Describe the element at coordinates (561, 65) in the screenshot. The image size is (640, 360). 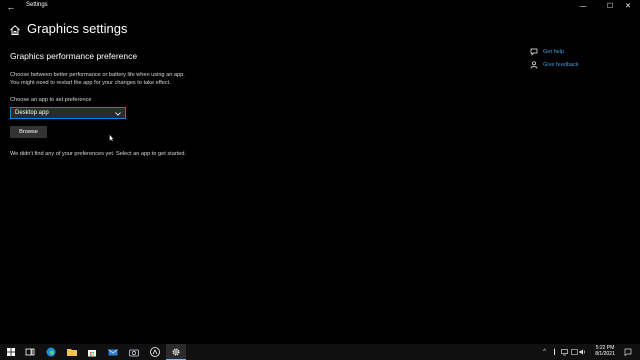
I see `give-feedback-label: Give feedback` at that location.